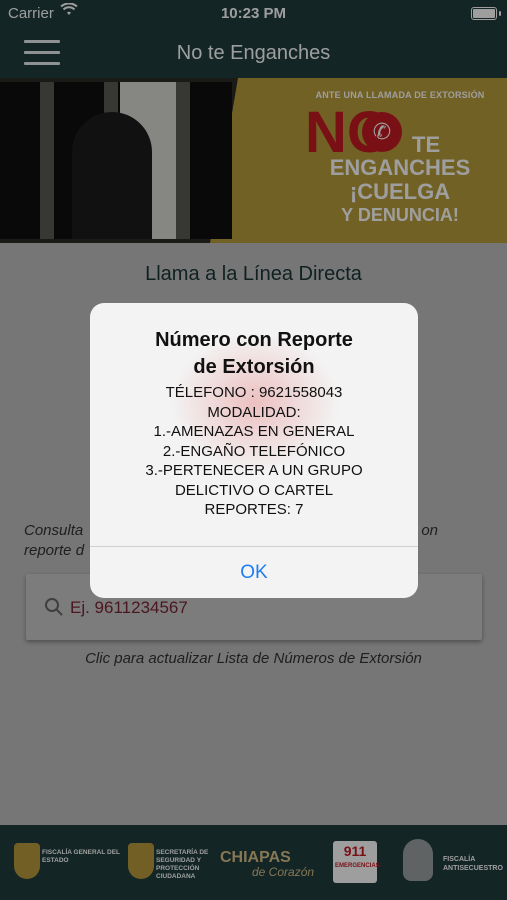 This screenshot has height=900, width=507. Describe the element at coordinates (254, 572) in the screenshot. I see `ok-button: OK` at that location.